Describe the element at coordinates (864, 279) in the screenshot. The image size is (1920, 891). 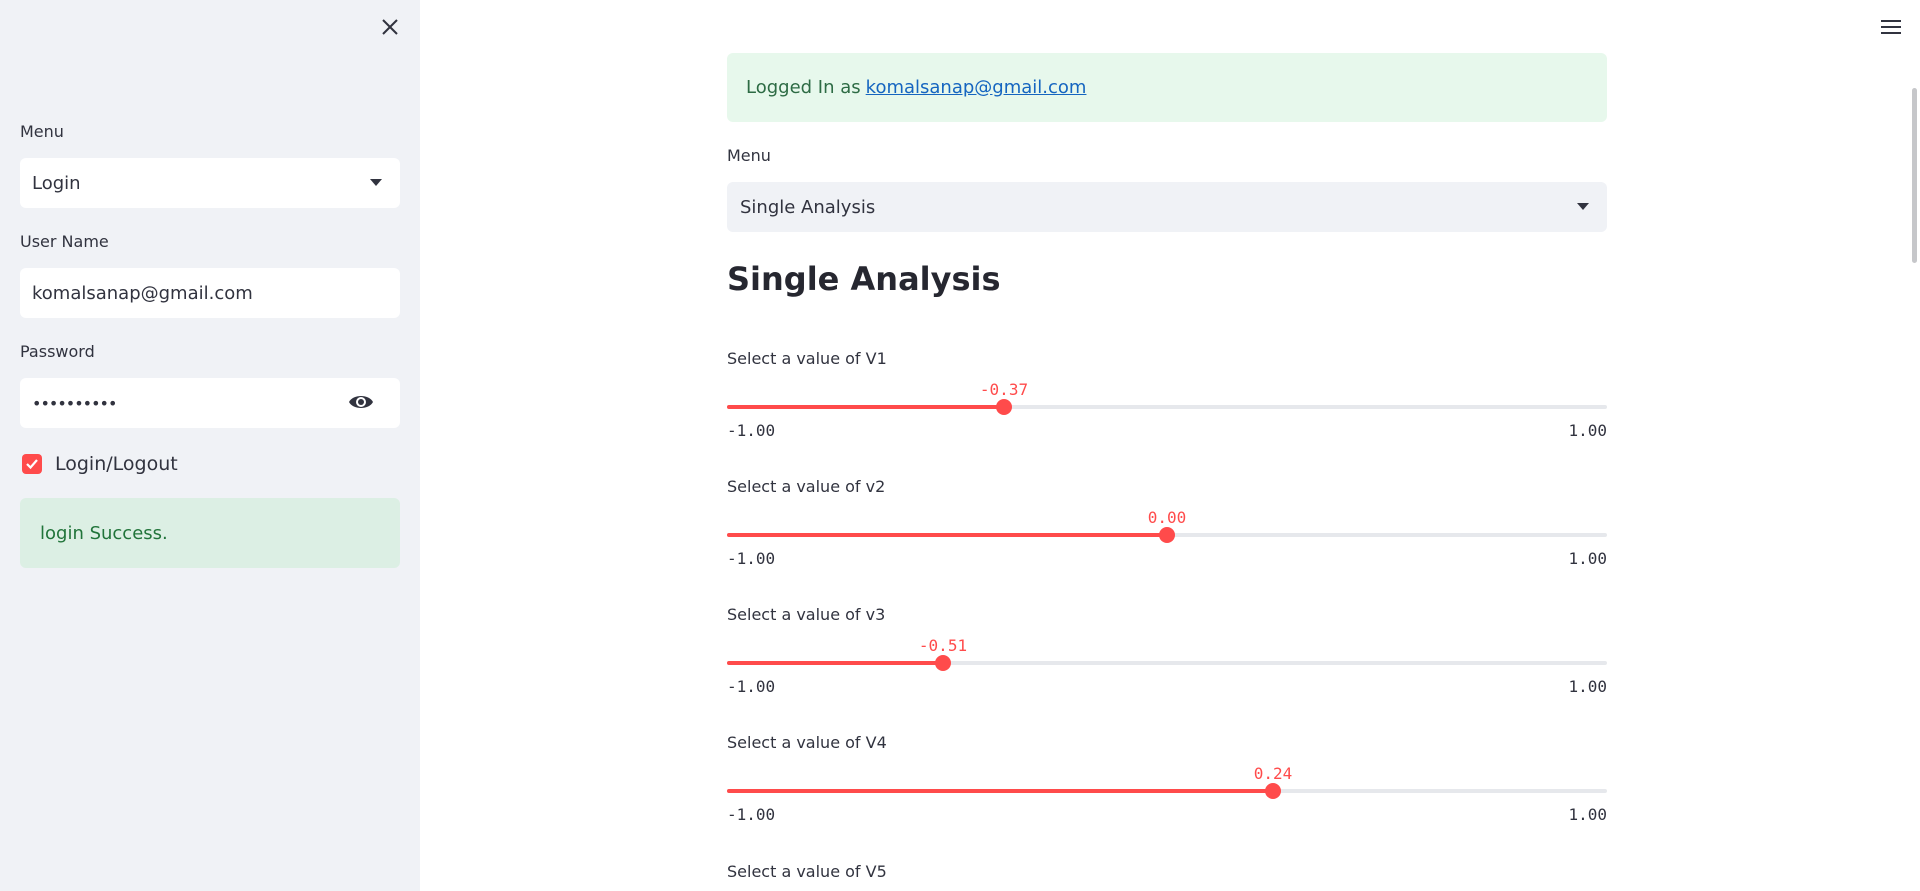
I see `page-title: Single Analysis` at that location.